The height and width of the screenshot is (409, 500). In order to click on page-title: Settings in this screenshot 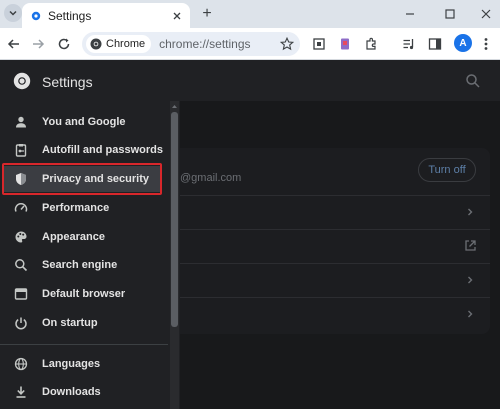, I will do `click(67, 82)`.